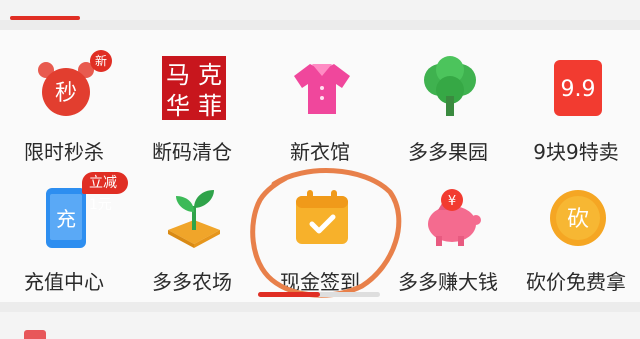  What do you see at coordinates (448, 152) in the screenshot?
I see `shortcut-label: 多多果园` at bounding box center [448, 152].